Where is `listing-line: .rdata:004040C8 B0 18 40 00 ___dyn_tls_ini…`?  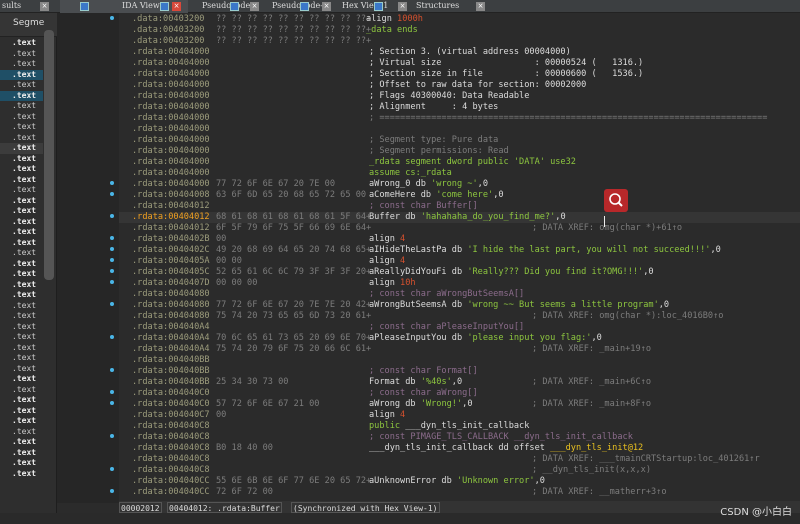
listing-line: .rdata:004040C8 B0 18 40 00 ___dyn_tls_ini… is located at coordinates (459, 448).